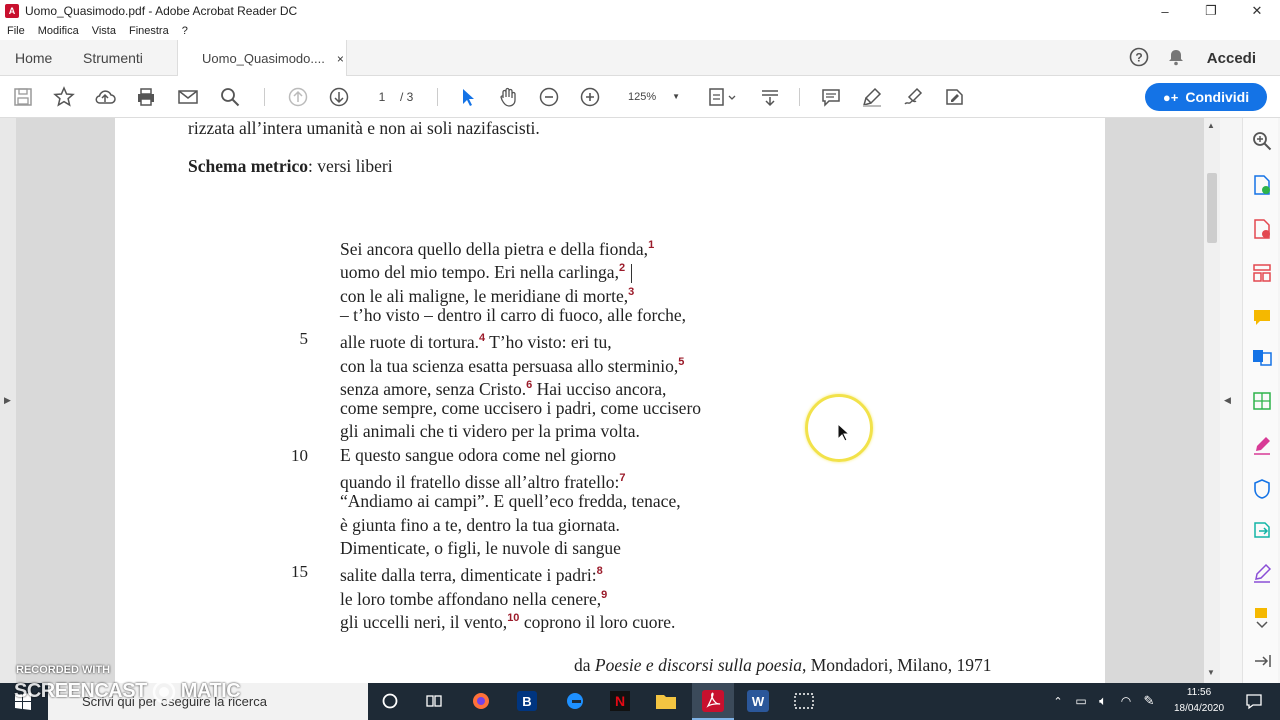  I want to click on scroll-thumb, so click(1212, 208).